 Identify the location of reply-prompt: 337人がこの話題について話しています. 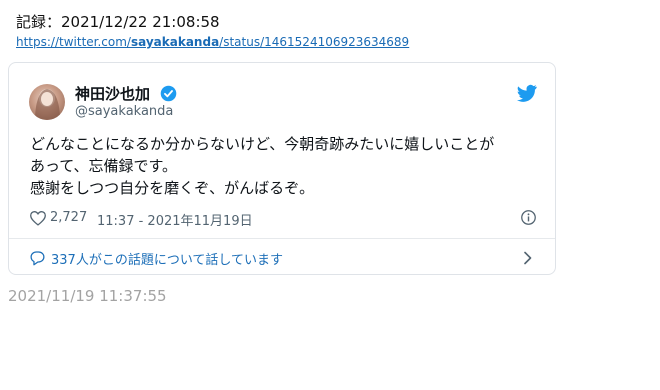
(167, 260).